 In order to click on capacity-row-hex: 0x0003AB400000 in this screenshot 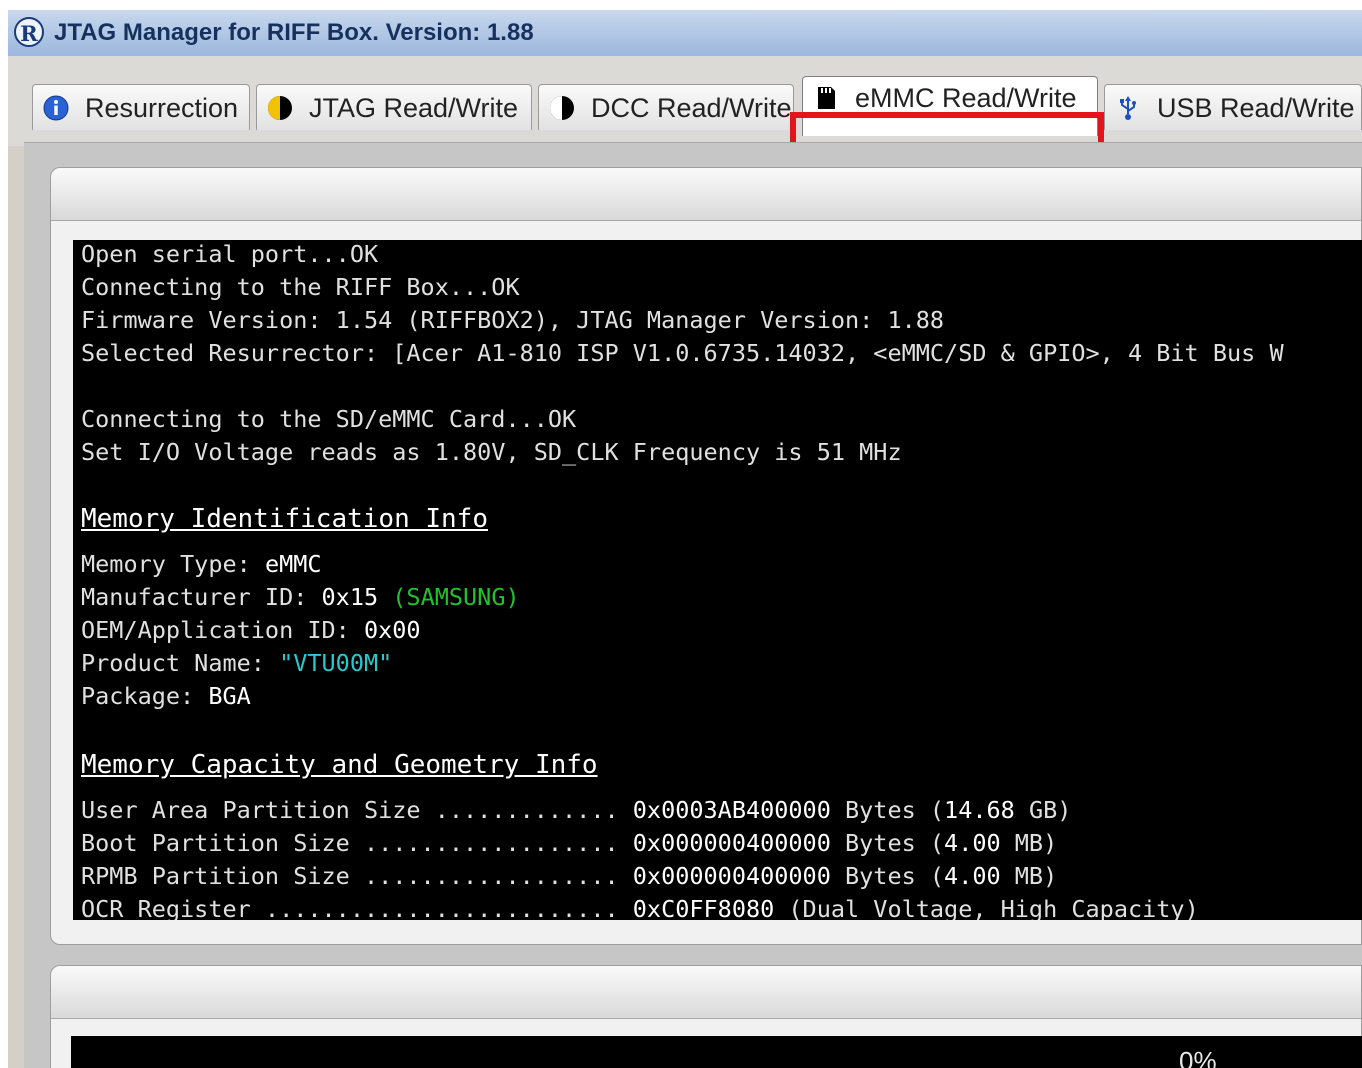, I will do `click(731, 810)`.